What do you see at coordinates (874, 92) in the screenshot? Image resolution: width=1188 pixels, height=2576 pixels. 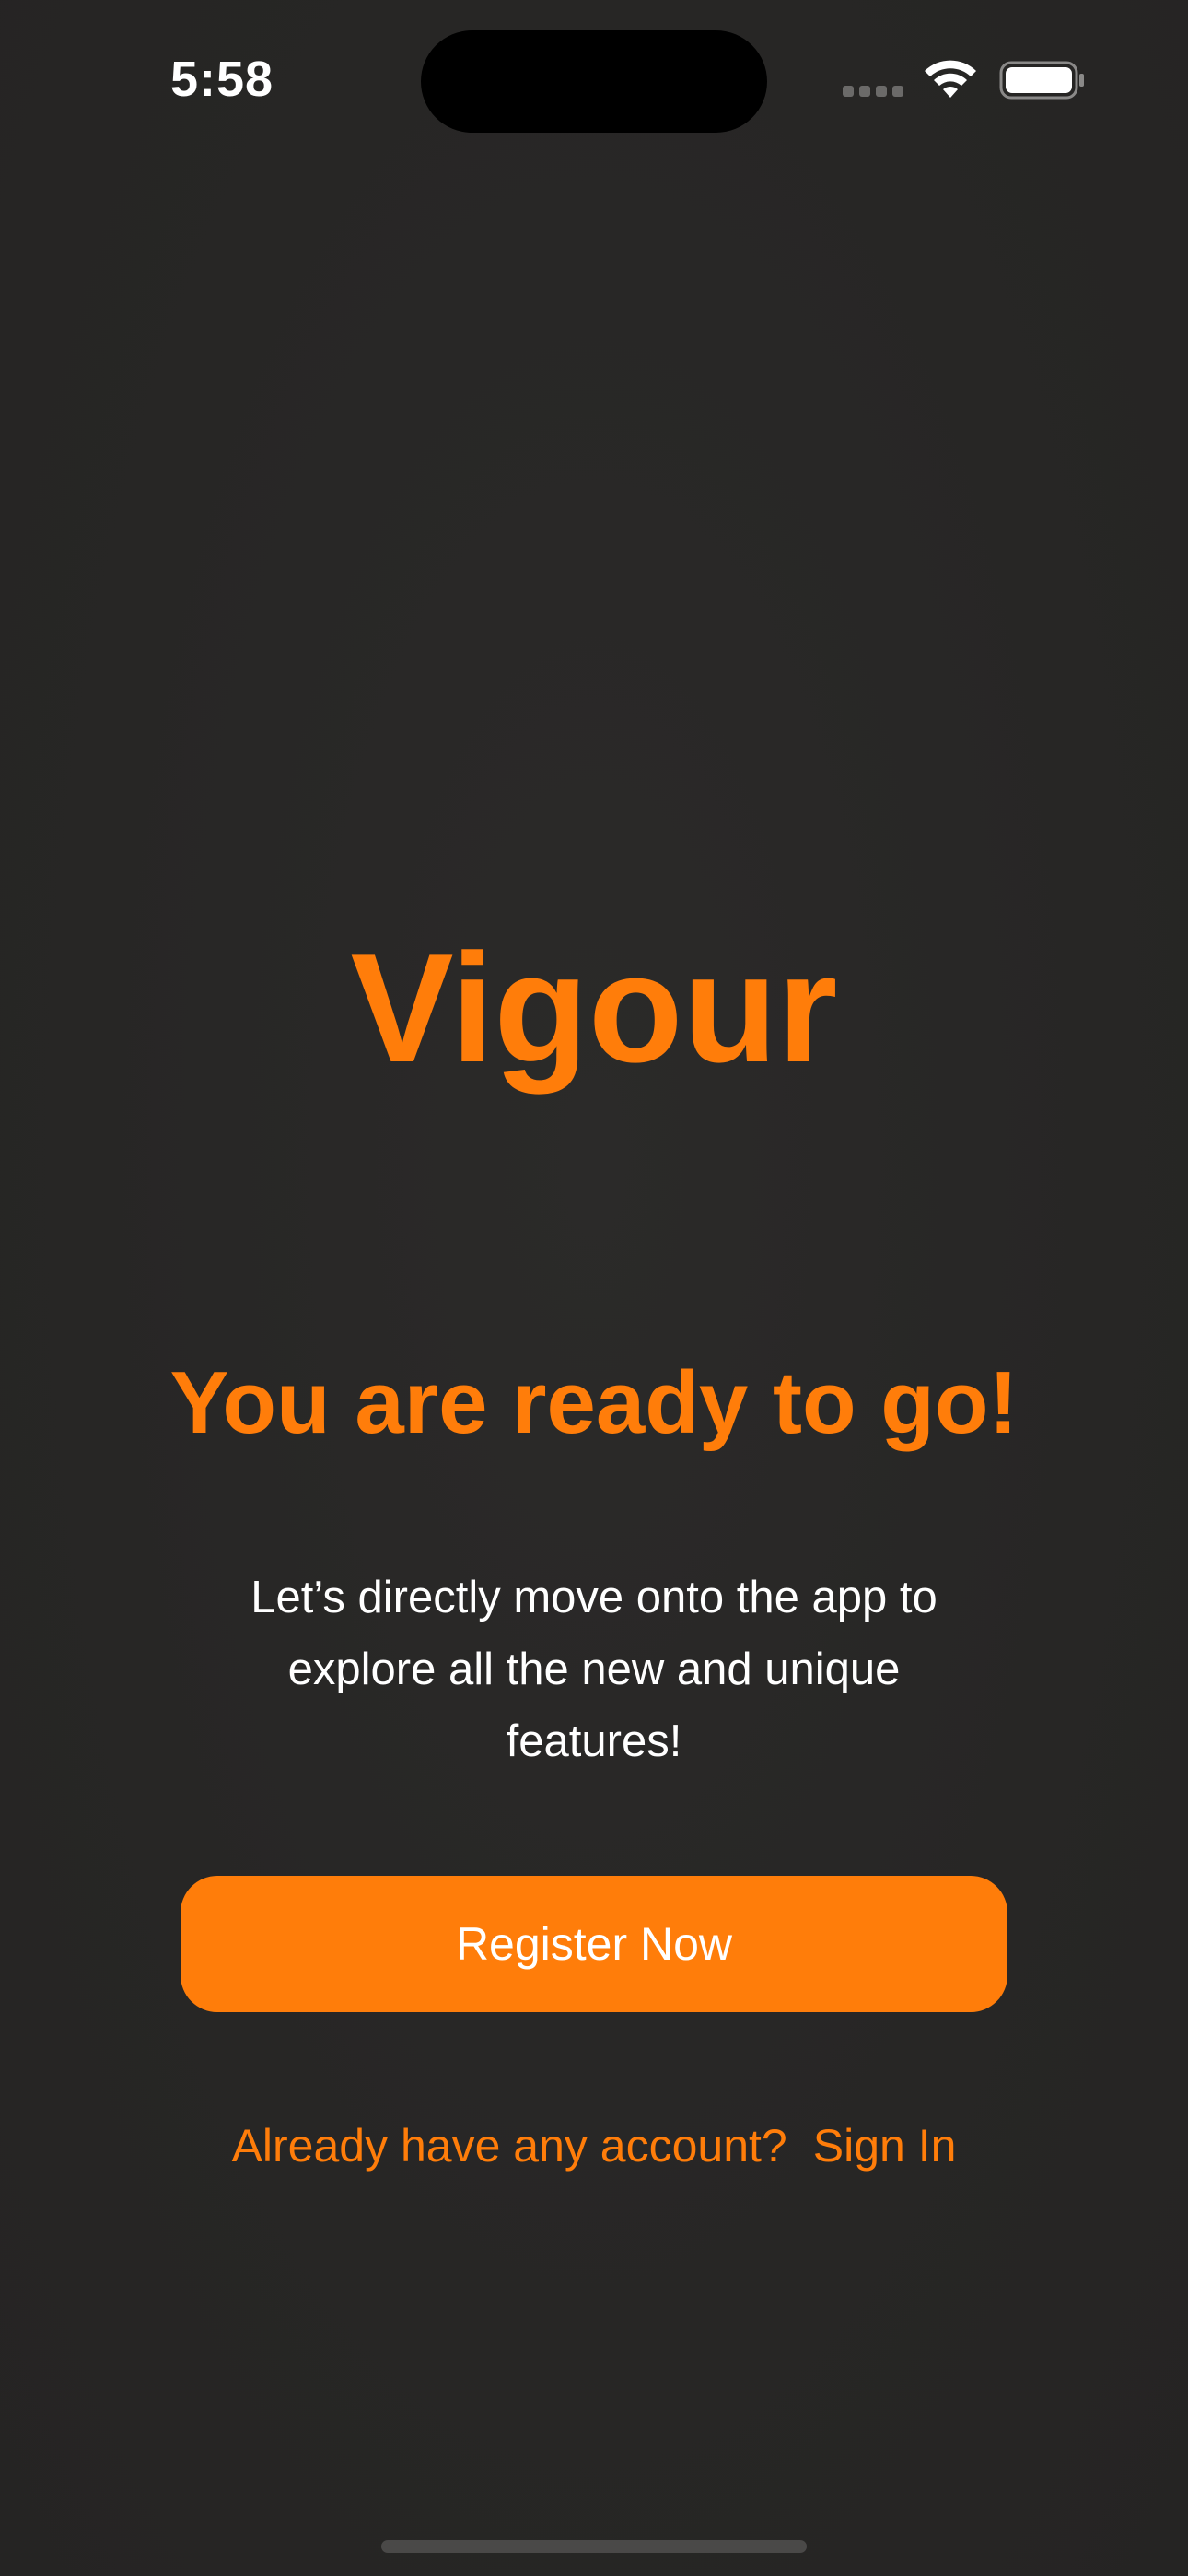 I see `cellular-signal-icon` at bounding box center [874, 92].